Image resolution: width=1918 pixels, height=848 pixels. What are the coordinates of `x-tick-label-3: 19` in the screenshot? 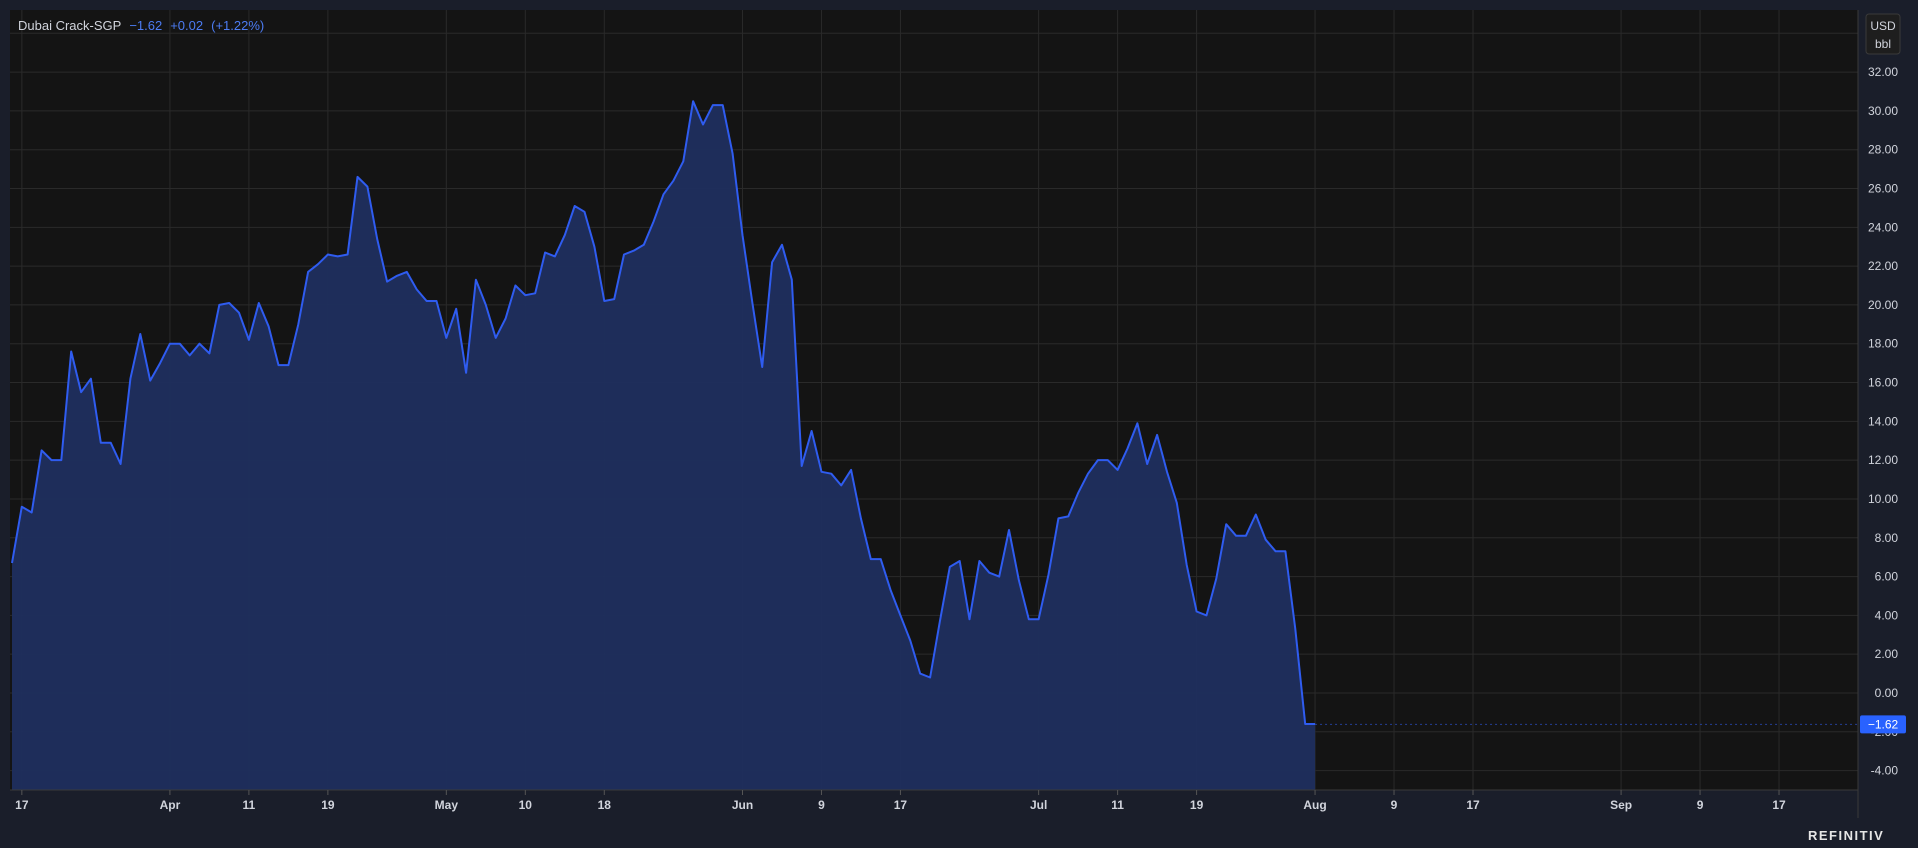 It's located at (328, 805).